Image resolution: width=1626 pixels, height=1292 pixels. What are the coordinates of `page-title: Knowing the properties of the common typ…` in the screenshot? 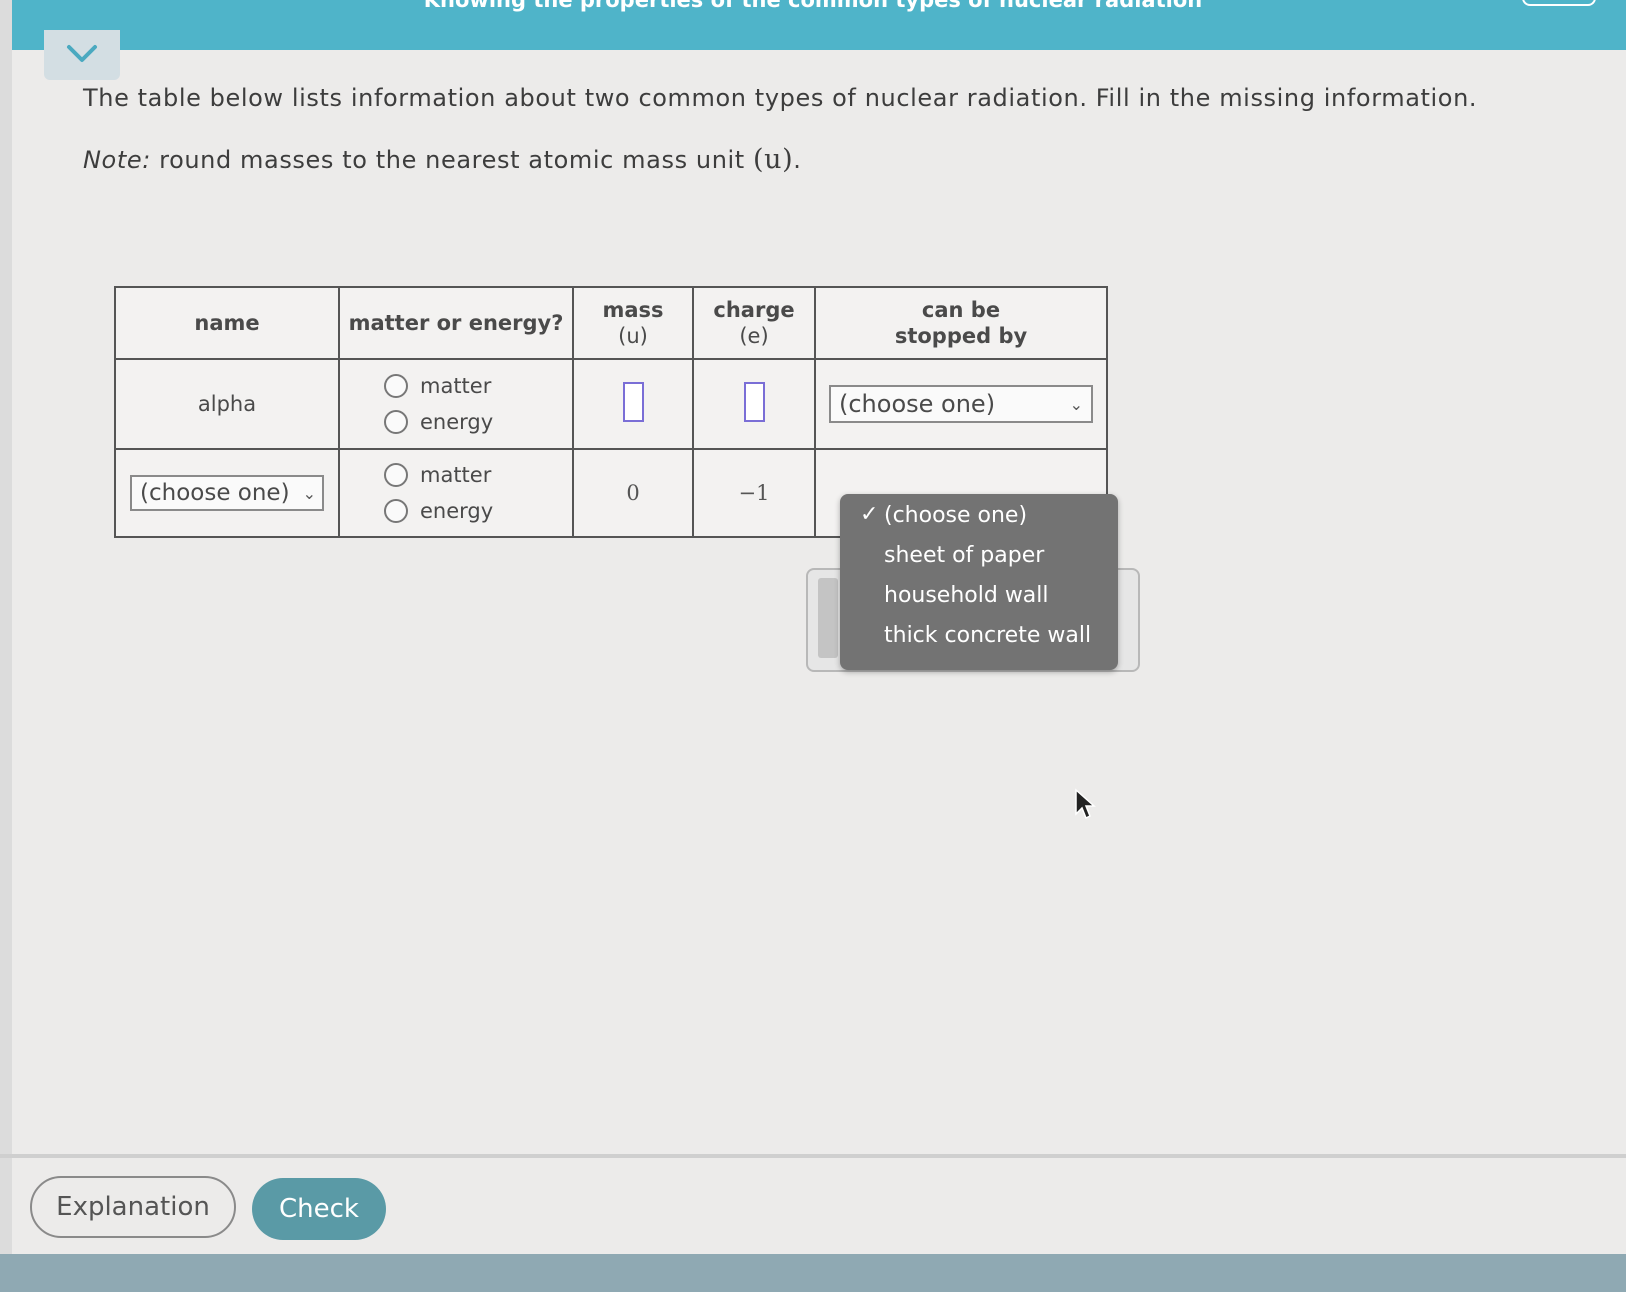 It's located at (813, 6).